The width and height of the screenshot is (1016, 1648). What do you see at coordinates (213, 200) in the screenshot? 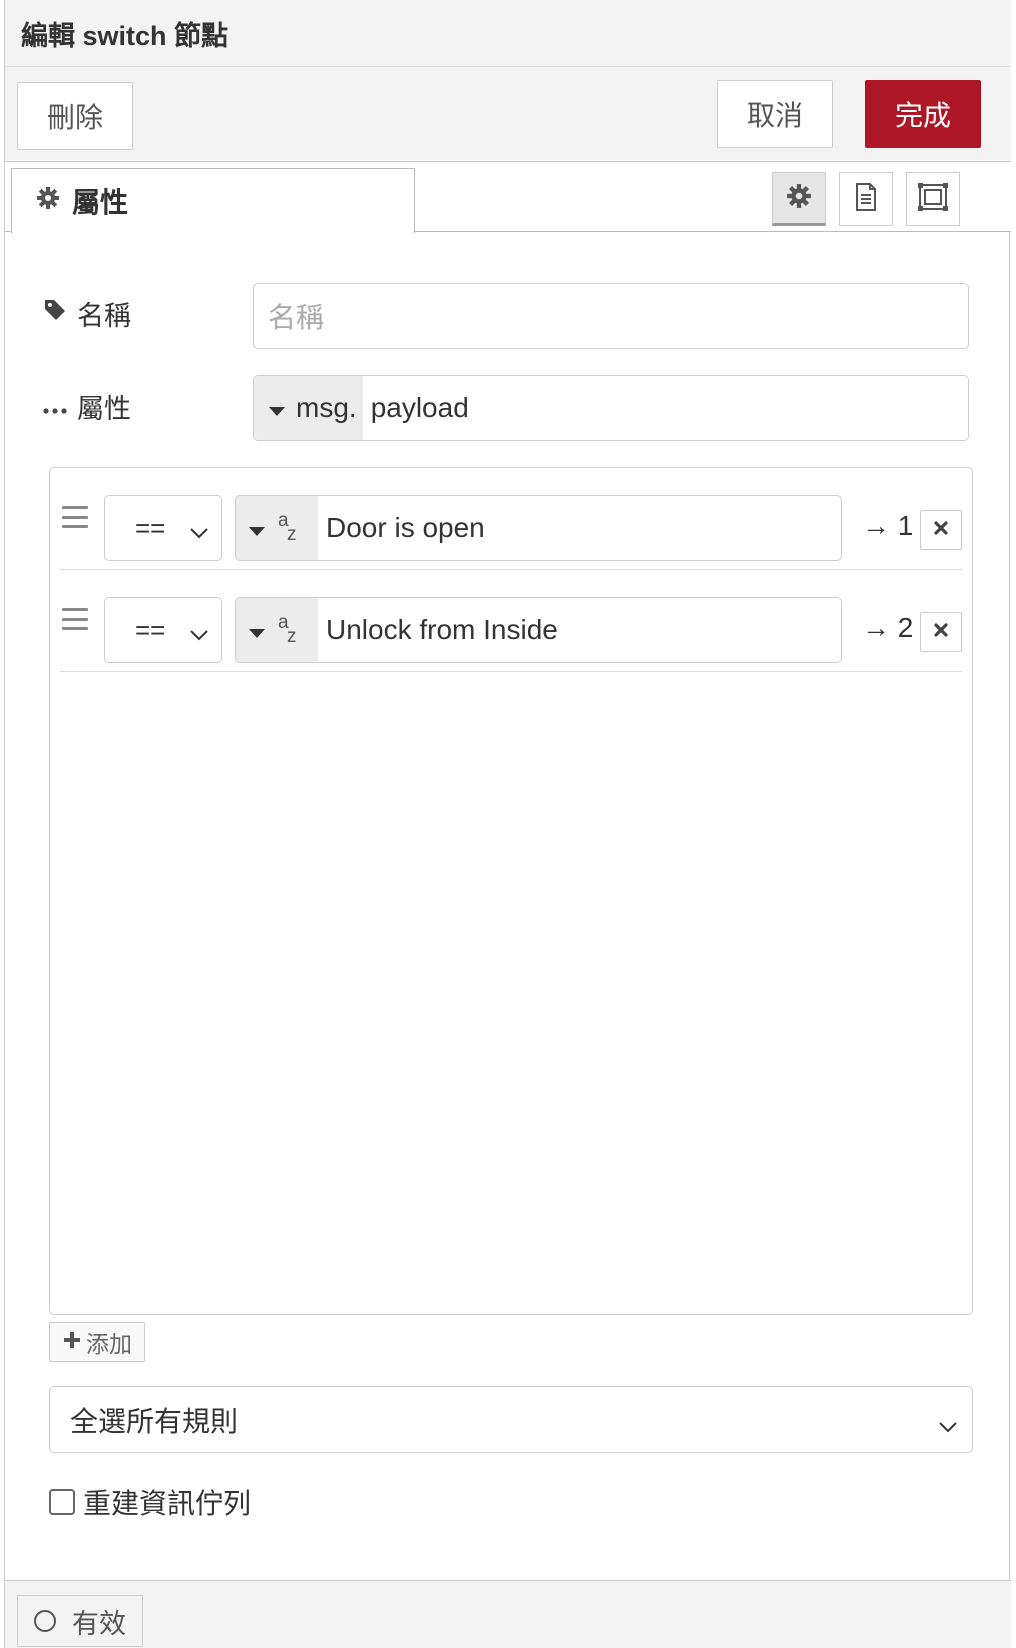
I see `tab-properties: 屬性` at bounding box center [213, 200].